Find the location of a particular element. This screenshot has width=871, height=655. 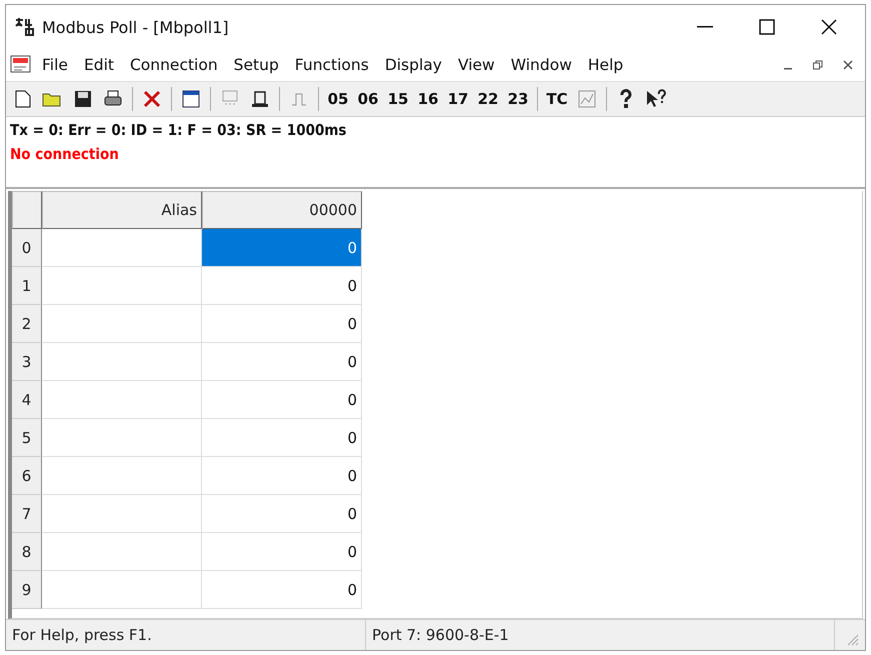

menu-item: View is located at coordinates (476, 65).